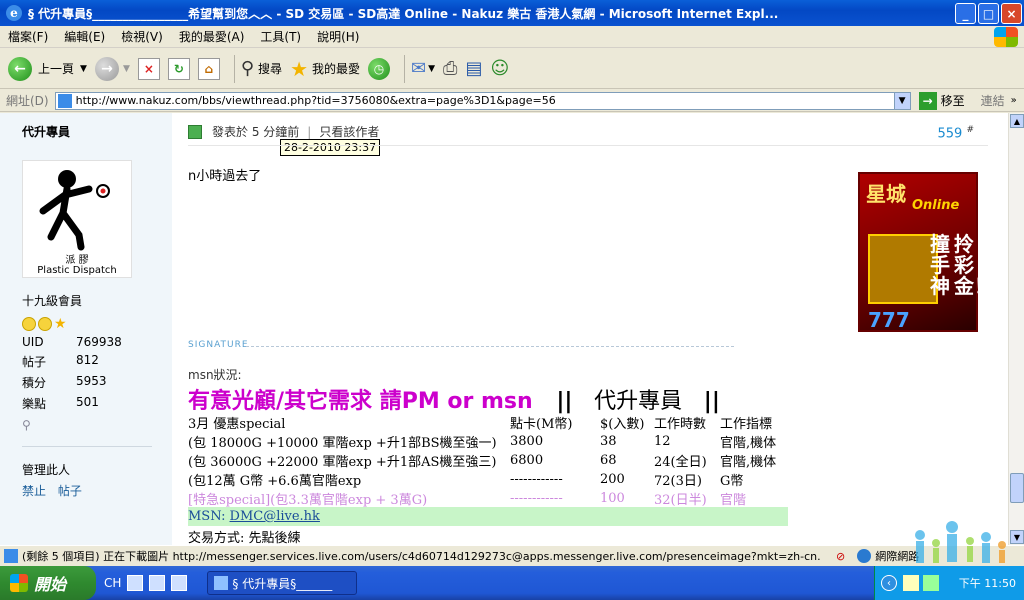  Describe the element at coordinates (84, 36) in the screenshot. I see `menu-edit: 編輯(E)` at that location.